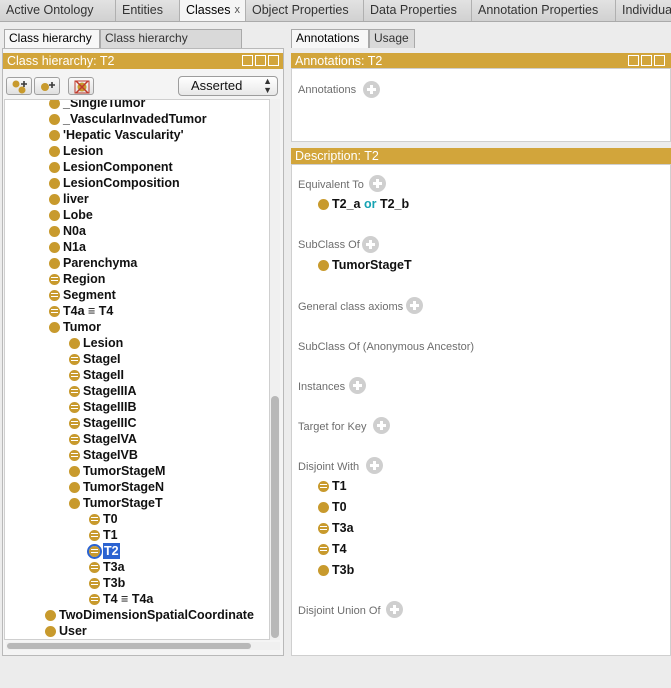  What do you see at coordinates (137, 551) in the screenshot?
I see `tree-row: T2` at bounding box center [137, 551].